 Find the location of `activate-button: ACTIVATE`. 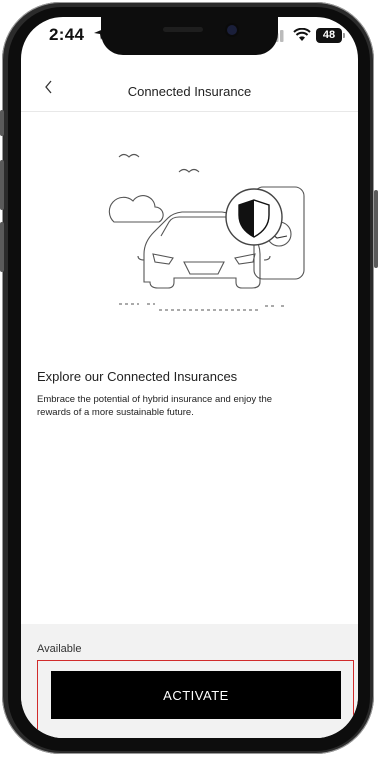

activate-button: ACTIVATE is located at coordinates (196, 695).